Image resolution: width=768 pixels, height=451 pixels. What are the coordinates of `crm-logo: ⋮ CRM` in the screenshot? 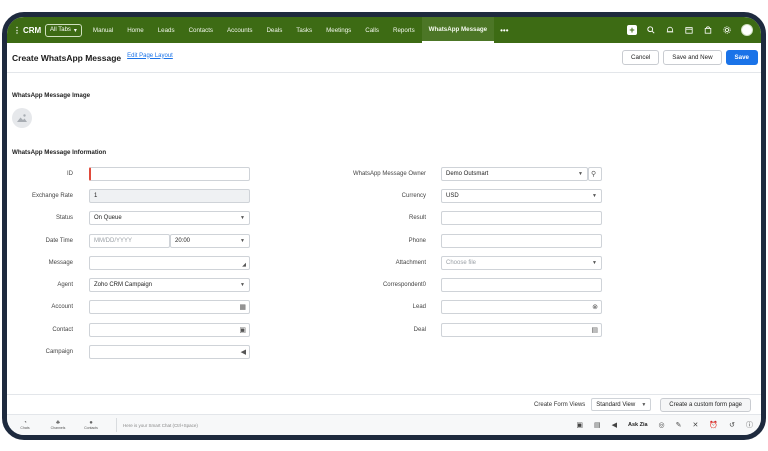 It's located at (27, 30).